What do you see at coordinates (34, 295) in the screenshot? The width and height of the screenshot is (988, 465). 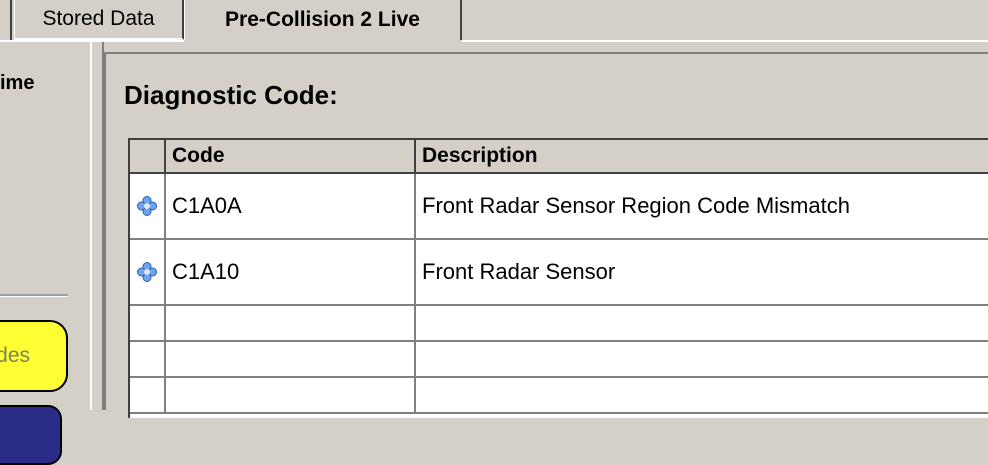 I see `left-panel-separator` at bounding box center [34, 295].